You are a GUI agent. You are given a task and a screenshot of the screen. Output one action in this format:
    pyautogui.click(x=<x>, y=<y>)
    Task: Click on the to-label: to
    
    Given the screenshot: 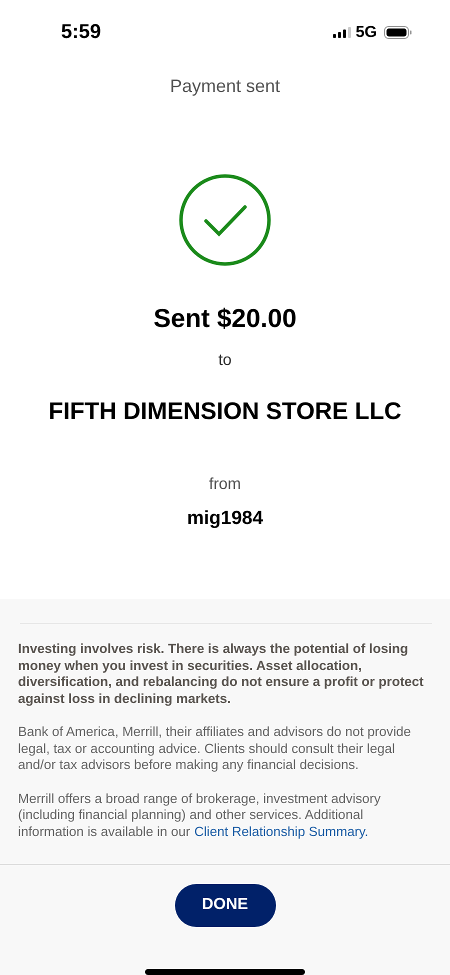 What is the action you would take?
    pyautogui.click(x=225, y=361)
    